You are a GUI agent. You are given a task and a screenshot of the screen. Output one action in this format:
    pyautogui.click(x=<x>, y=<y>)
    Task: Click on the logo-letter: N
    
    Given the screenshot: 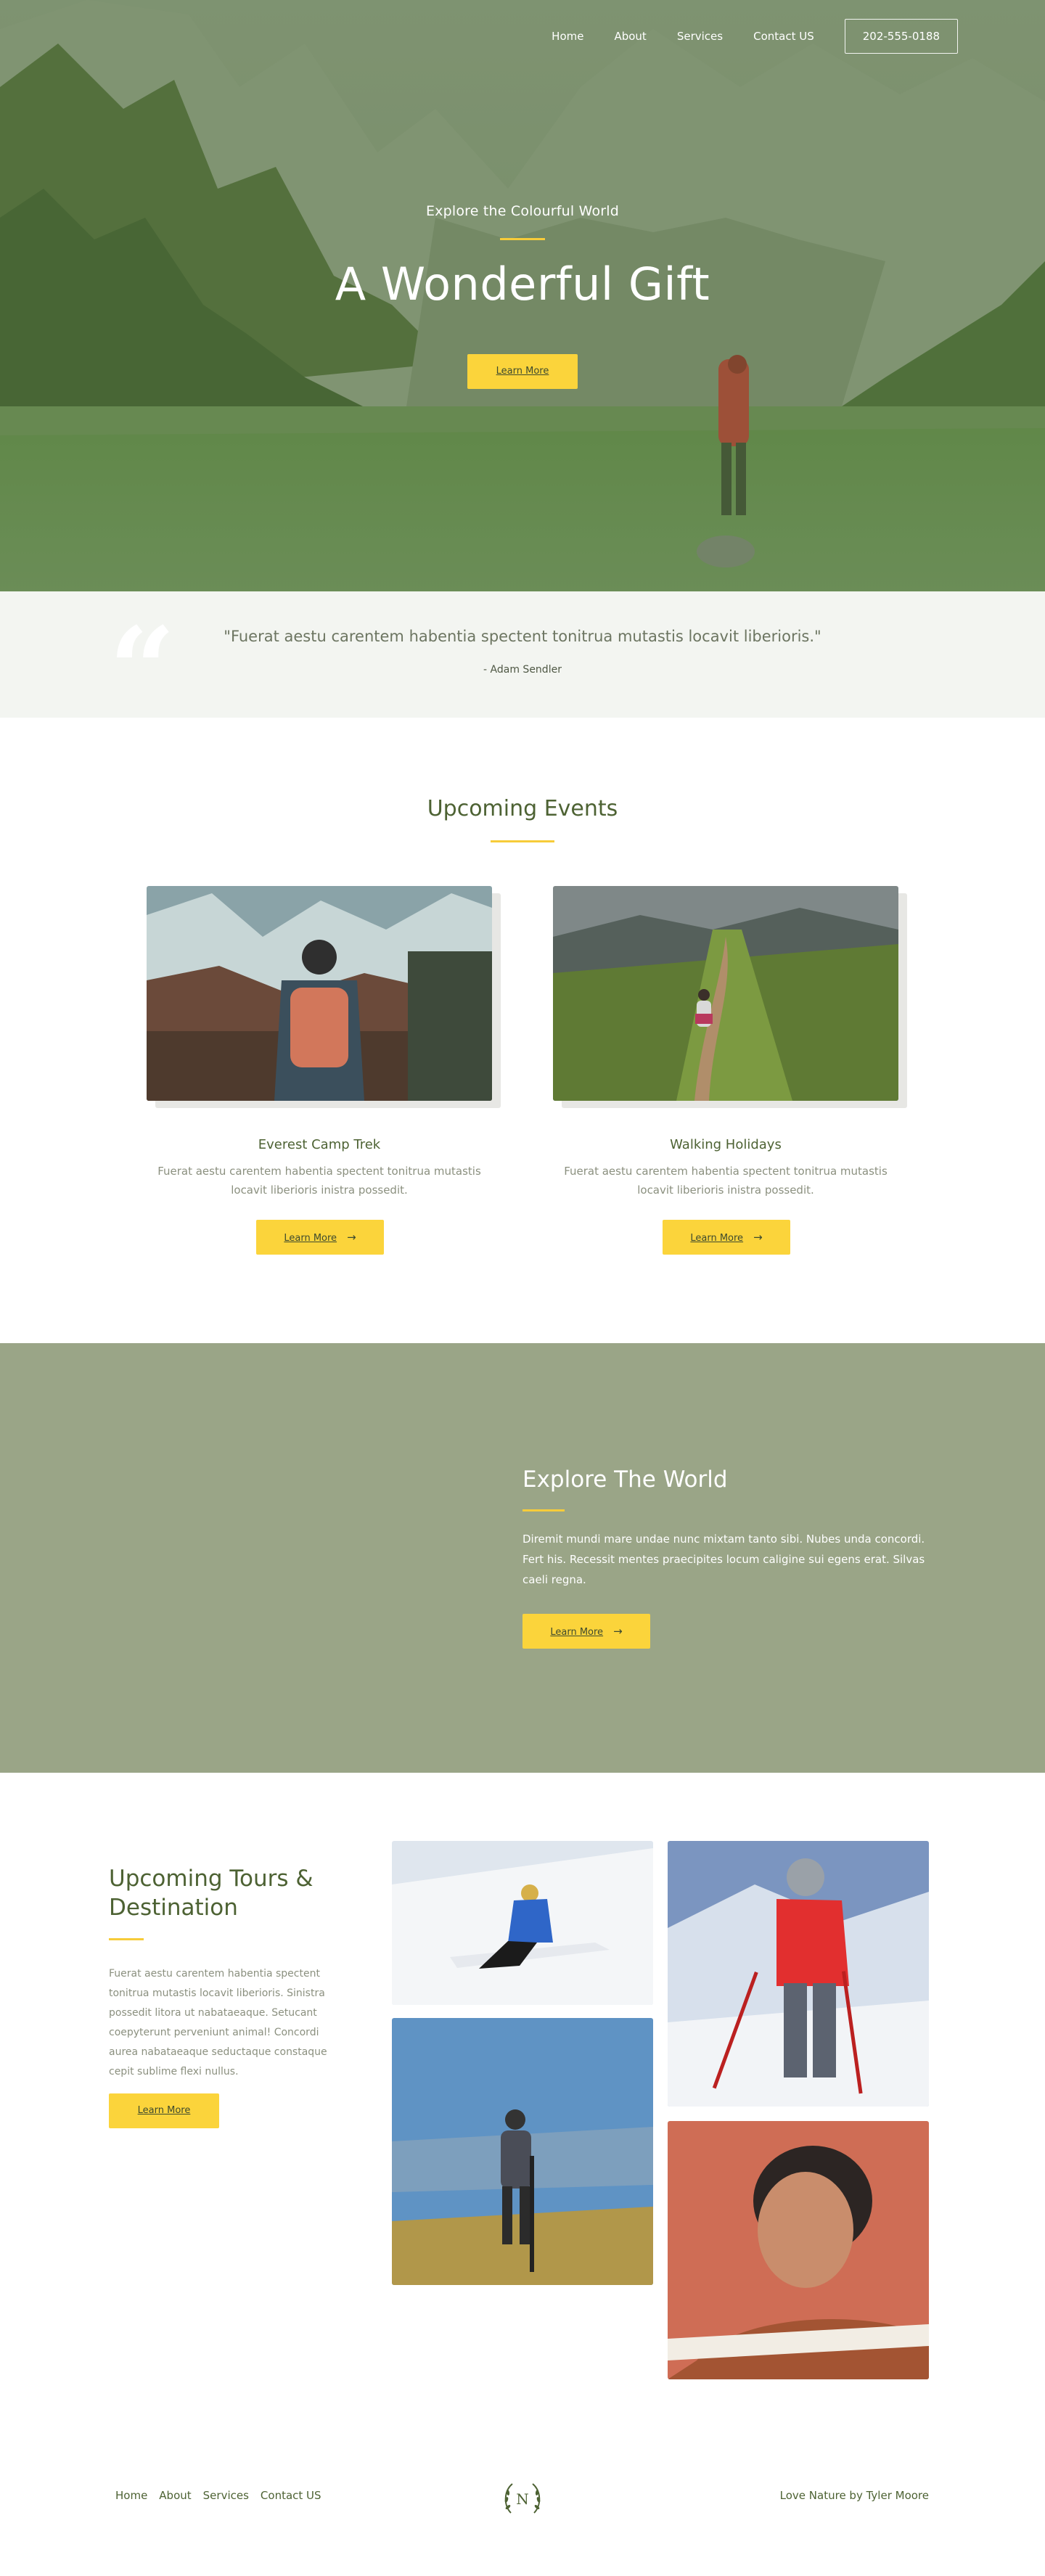 What is the action you would take?
    pyautogui.click(x=522, y=2499)
    